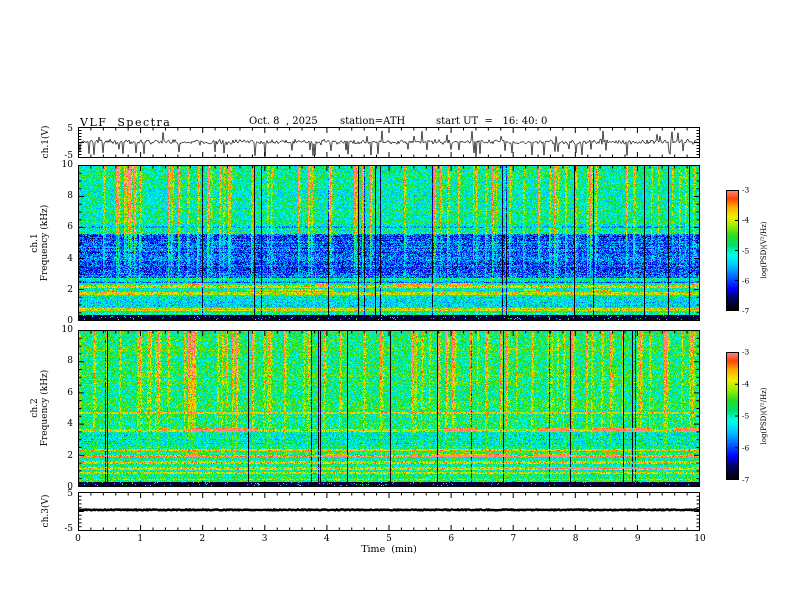  Describe the element at coordinates (202, 539) in the screenshot. I see `x-tick-label-2: 2` at that location.